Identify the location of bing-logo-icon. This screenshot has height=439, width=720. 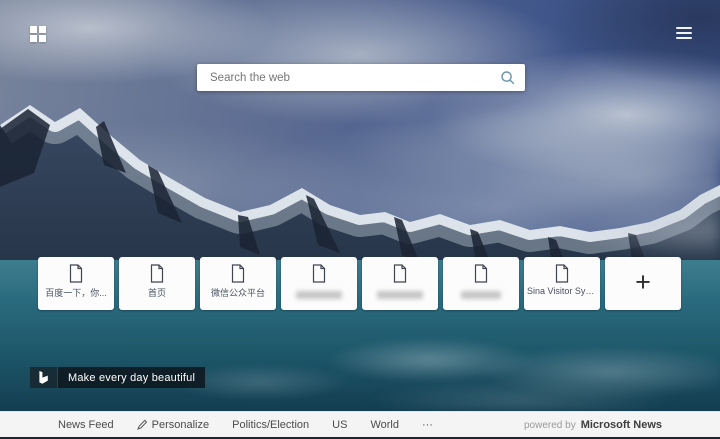
(43, 377).